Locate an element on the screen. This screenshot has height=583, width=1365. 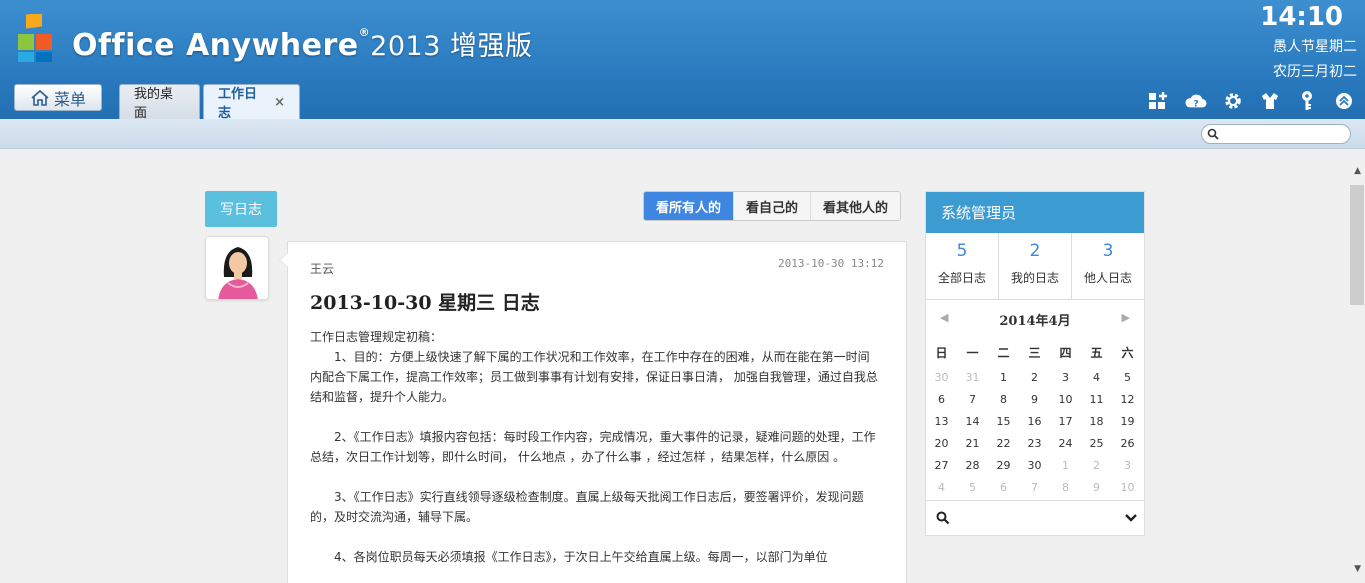
log-filter-group: 看所有人的 看自己的 看其他人的 is located at coordinates (772, 206).